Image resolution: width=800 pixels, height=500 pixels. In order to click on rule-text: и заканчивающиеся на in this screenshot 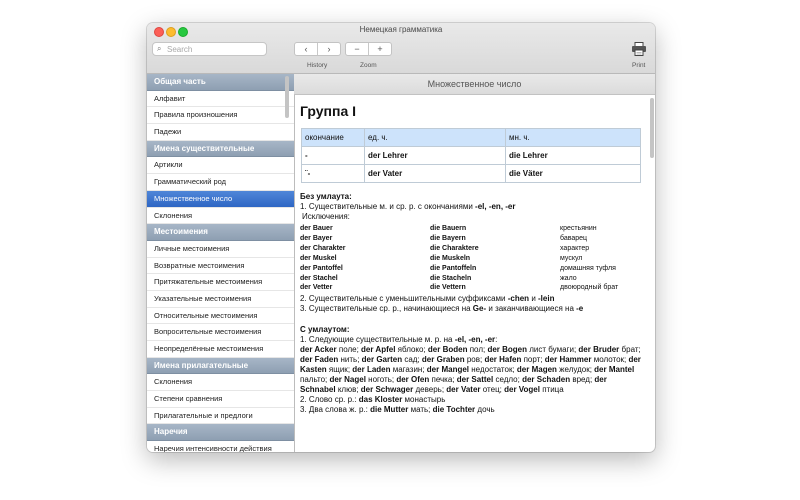, I will do `click(531, 309)`.